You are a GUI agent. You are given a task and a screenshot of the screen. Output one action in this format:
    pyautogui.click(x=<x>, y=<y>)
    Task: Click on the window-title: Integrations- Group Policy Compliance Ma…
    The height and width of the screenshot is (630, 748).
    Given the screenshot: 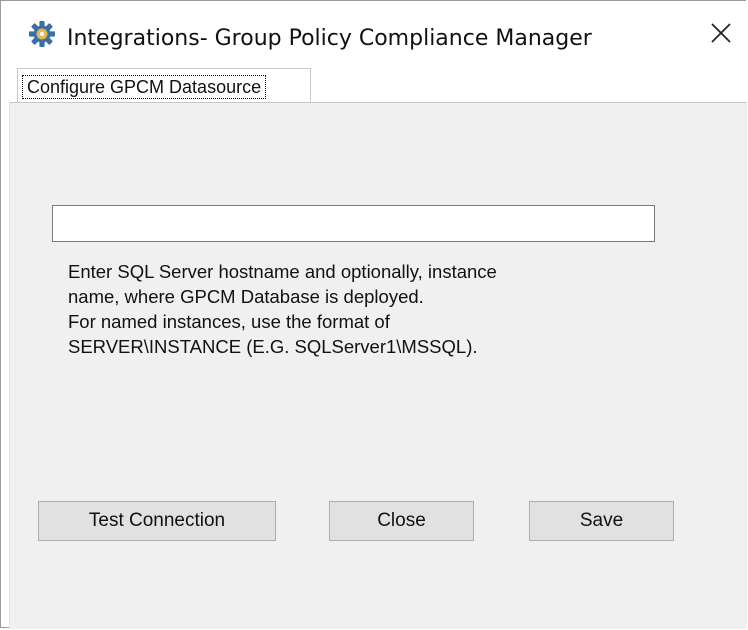 What is the action you would take?
    pyautogui.click(x=329, y=38)
    